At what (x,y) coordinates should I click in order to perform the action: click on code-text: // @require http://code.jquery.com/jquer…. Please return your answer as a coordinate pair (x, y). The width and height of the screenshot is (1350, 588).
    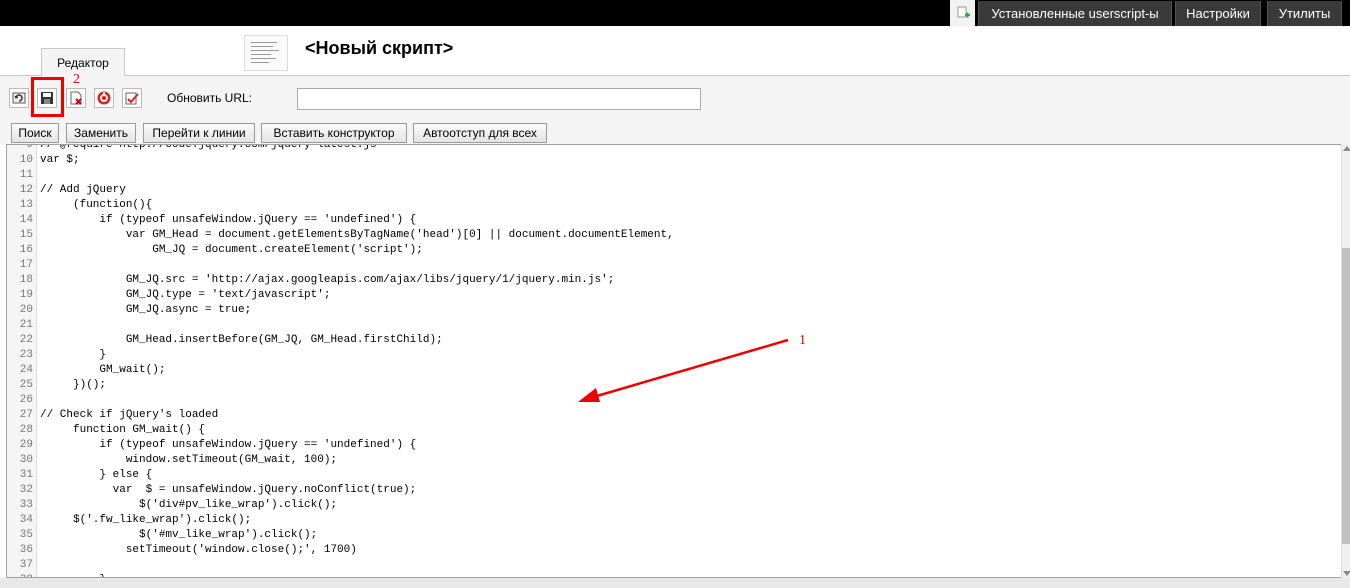
    Looking at the image, I should click on (208, 147).